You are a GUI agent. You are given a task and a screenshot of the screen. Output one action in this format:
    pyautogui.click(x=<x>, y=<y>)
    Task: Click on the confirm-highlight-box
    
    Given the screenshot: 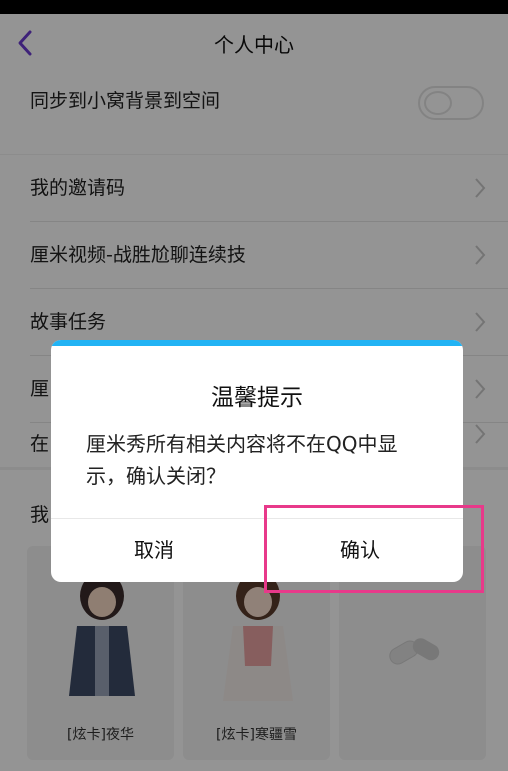 What is the action you would take?
    pyautogui.click(x=374, y=549)
    